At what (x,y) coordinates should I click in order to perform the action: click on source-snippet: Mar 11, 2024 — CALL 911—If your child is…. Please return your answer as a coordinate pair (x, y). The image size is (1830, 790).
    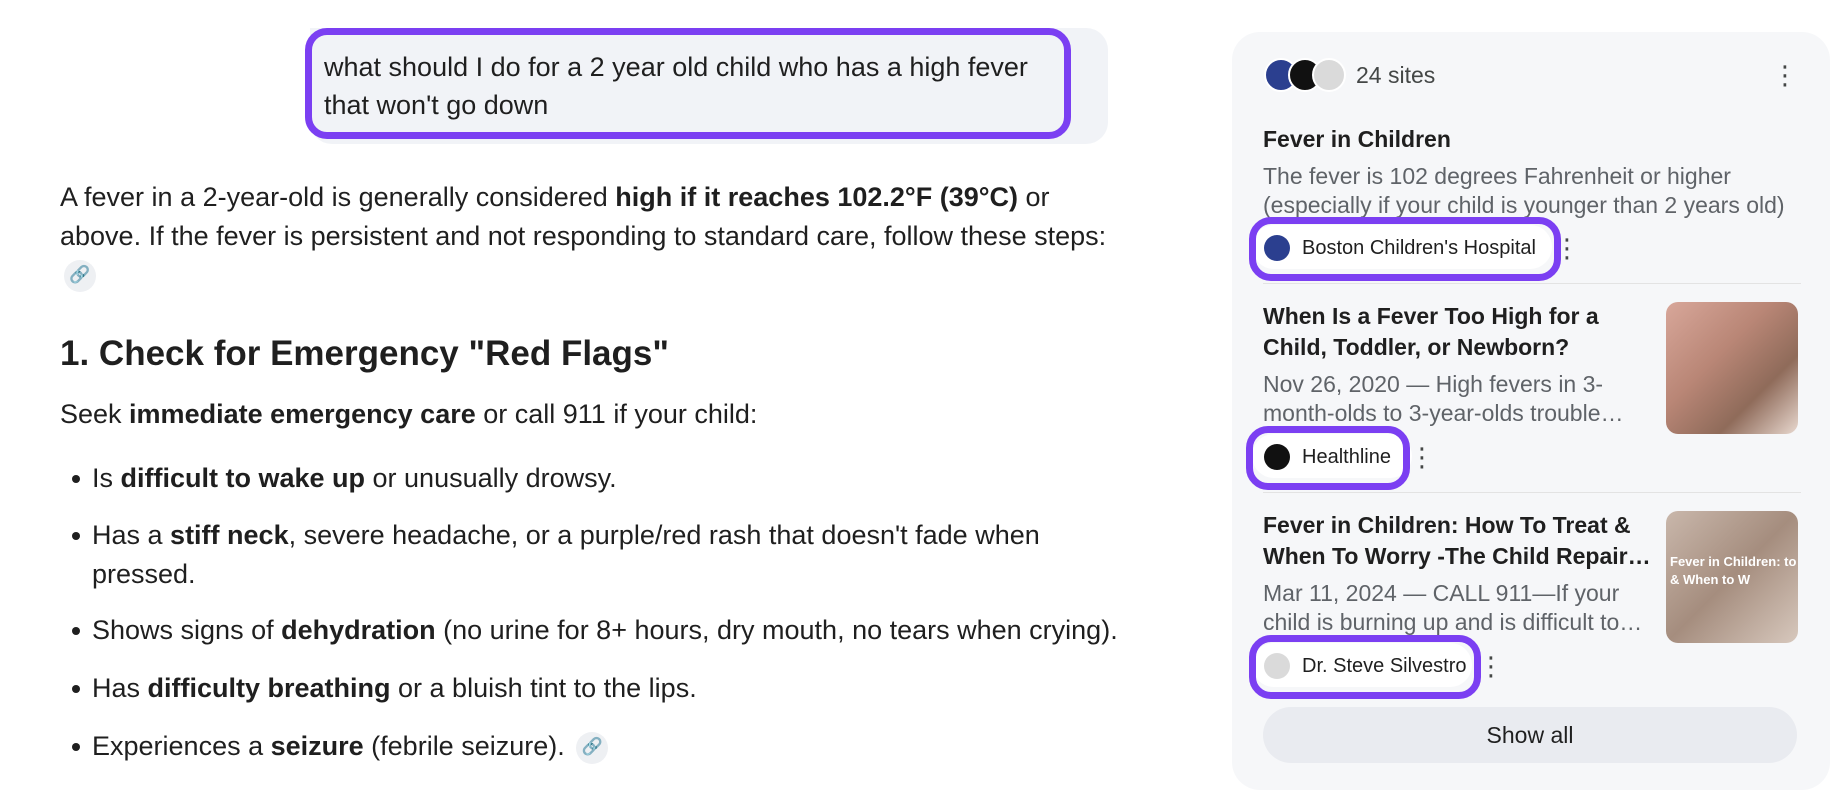
    Looking at the image, I should click on (1453, 607).